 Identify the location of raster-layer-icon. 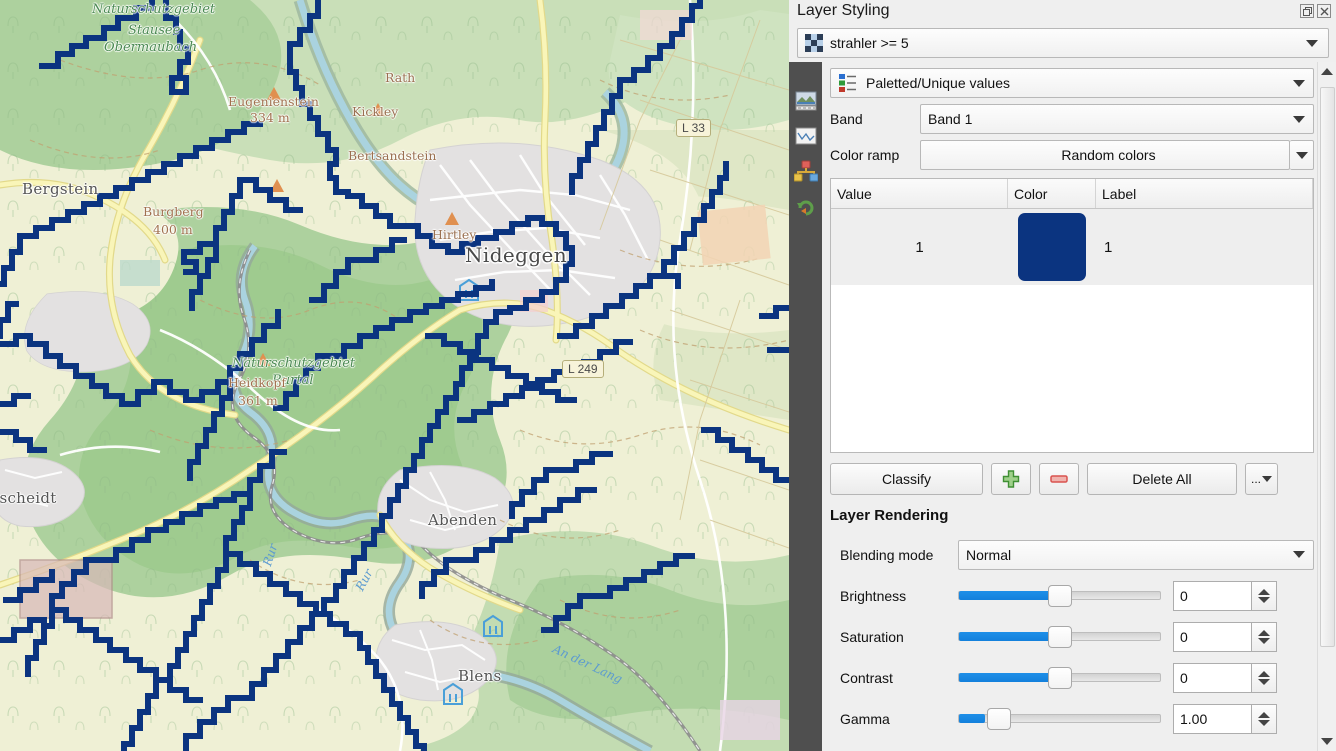
(814, 43).